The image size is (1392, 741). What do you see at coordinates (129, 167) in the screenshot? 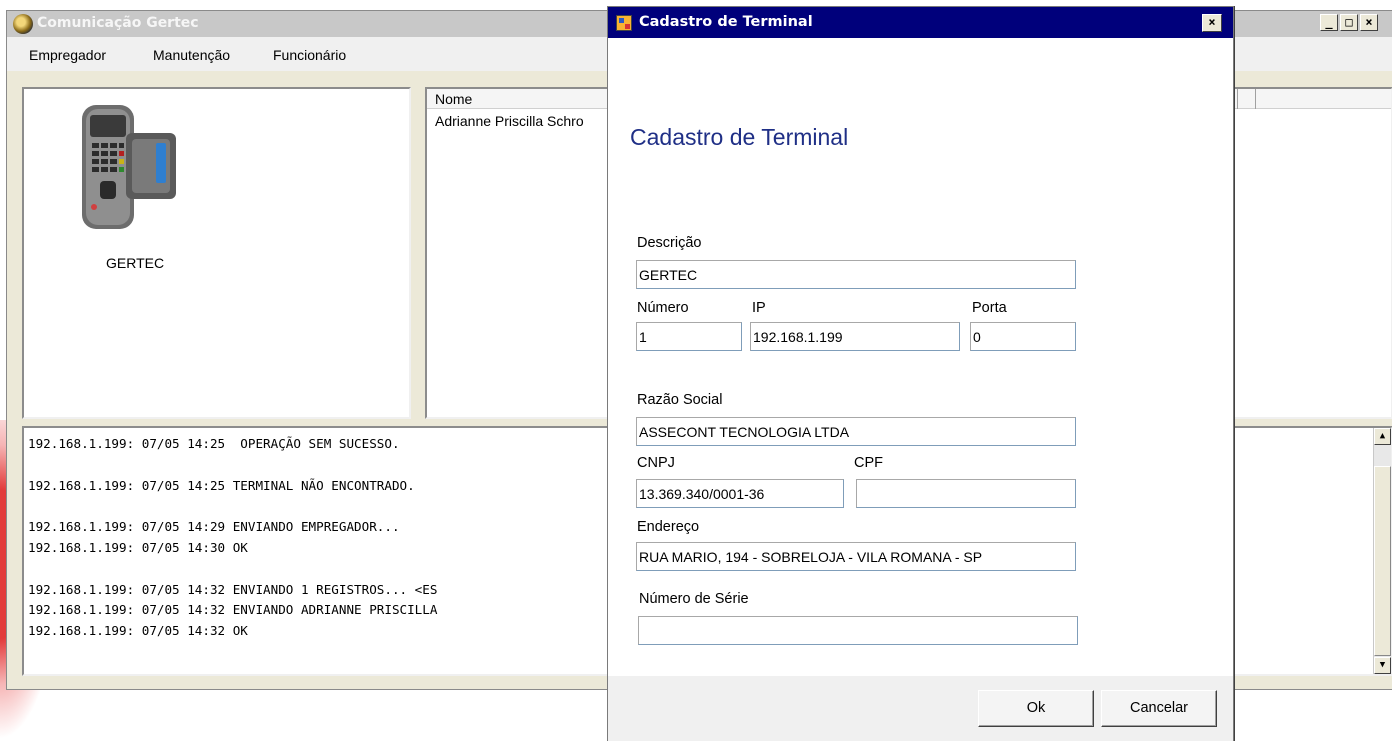
I see `terminal-device-icon` at bounding box center [129, 167].